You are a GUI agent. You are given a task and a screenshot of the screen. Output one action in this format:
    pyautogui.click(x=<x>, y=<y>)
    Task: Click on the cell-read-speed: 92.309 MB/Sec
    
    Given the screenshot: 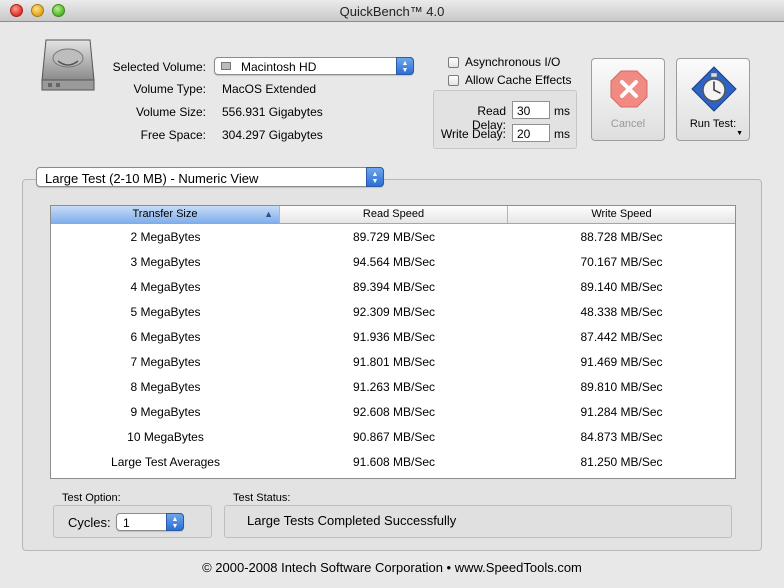 What is the action you would take?
    pyautogui.click(x=394, y=312)
    